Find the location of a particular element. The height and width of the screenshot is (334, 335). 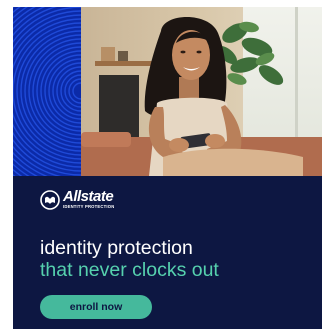

allstate-logo: Allstate IDENTITY PROTECTION is located at coordinates (77, 199).